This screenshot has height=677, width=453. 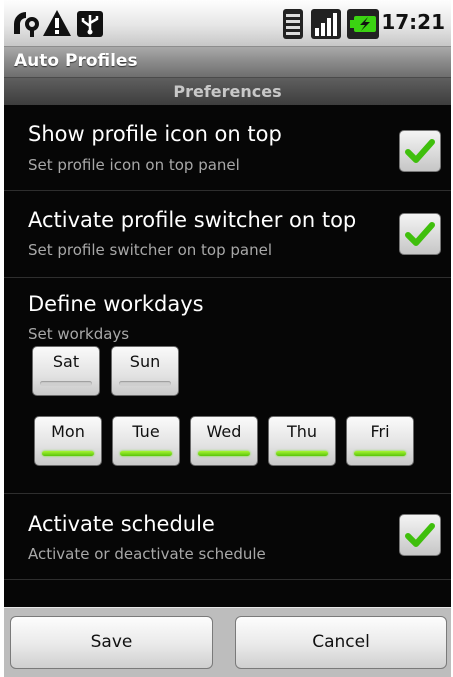 What do you see at coordinates (192, 220) in the screenshot?
I see `pref-title: Activate profile switcher on top` at bounding box center [192, 220].